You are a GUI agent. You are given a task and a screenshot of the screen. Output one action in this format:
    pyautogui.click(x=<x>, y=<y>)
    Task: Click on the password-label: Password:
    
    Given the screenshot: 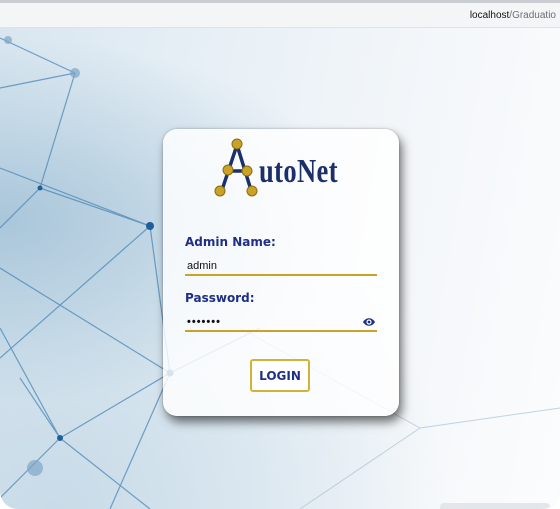 What is the action you would take?
    pyautogui.click(x=220, y=298)
    